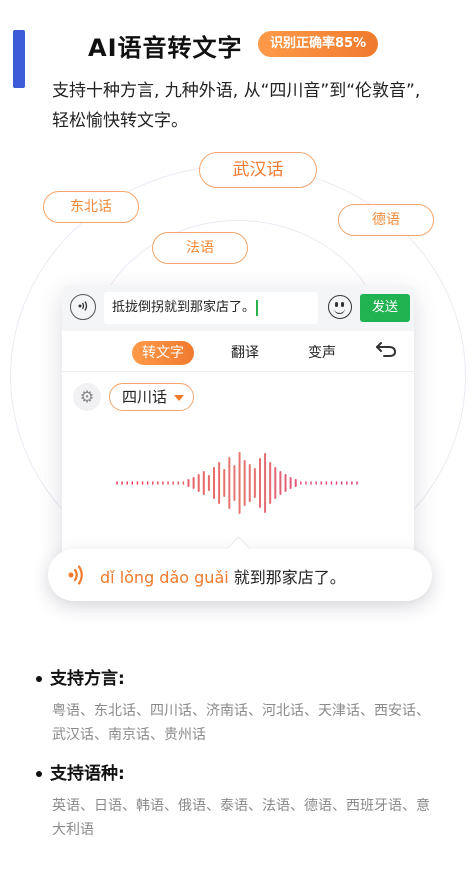  Describe the element at coordinates (237, 483) in the screenshot. I see `audio-waveform` at that location.